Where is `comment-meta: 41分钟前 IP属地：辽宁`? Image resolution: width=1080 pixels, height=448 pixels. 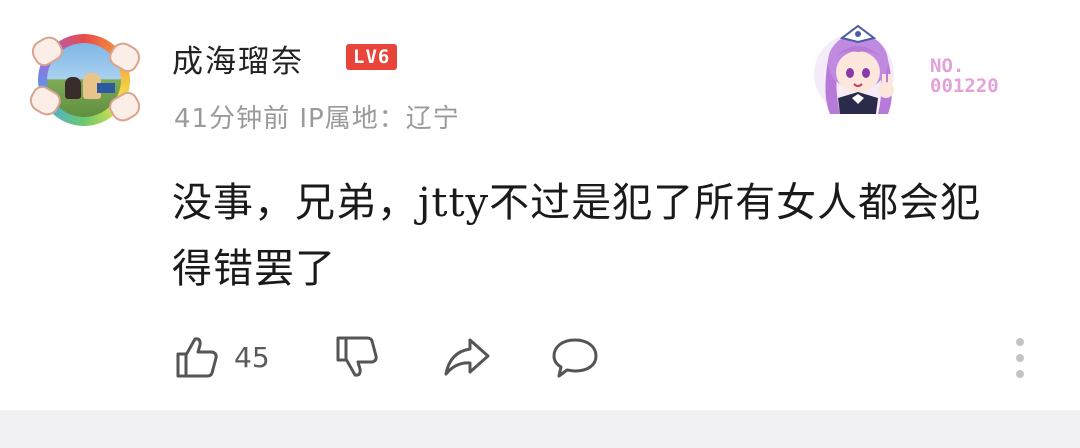 comment-meta: 41分钟前 IP属地：辽宁 is located at coordinates (317, 119).